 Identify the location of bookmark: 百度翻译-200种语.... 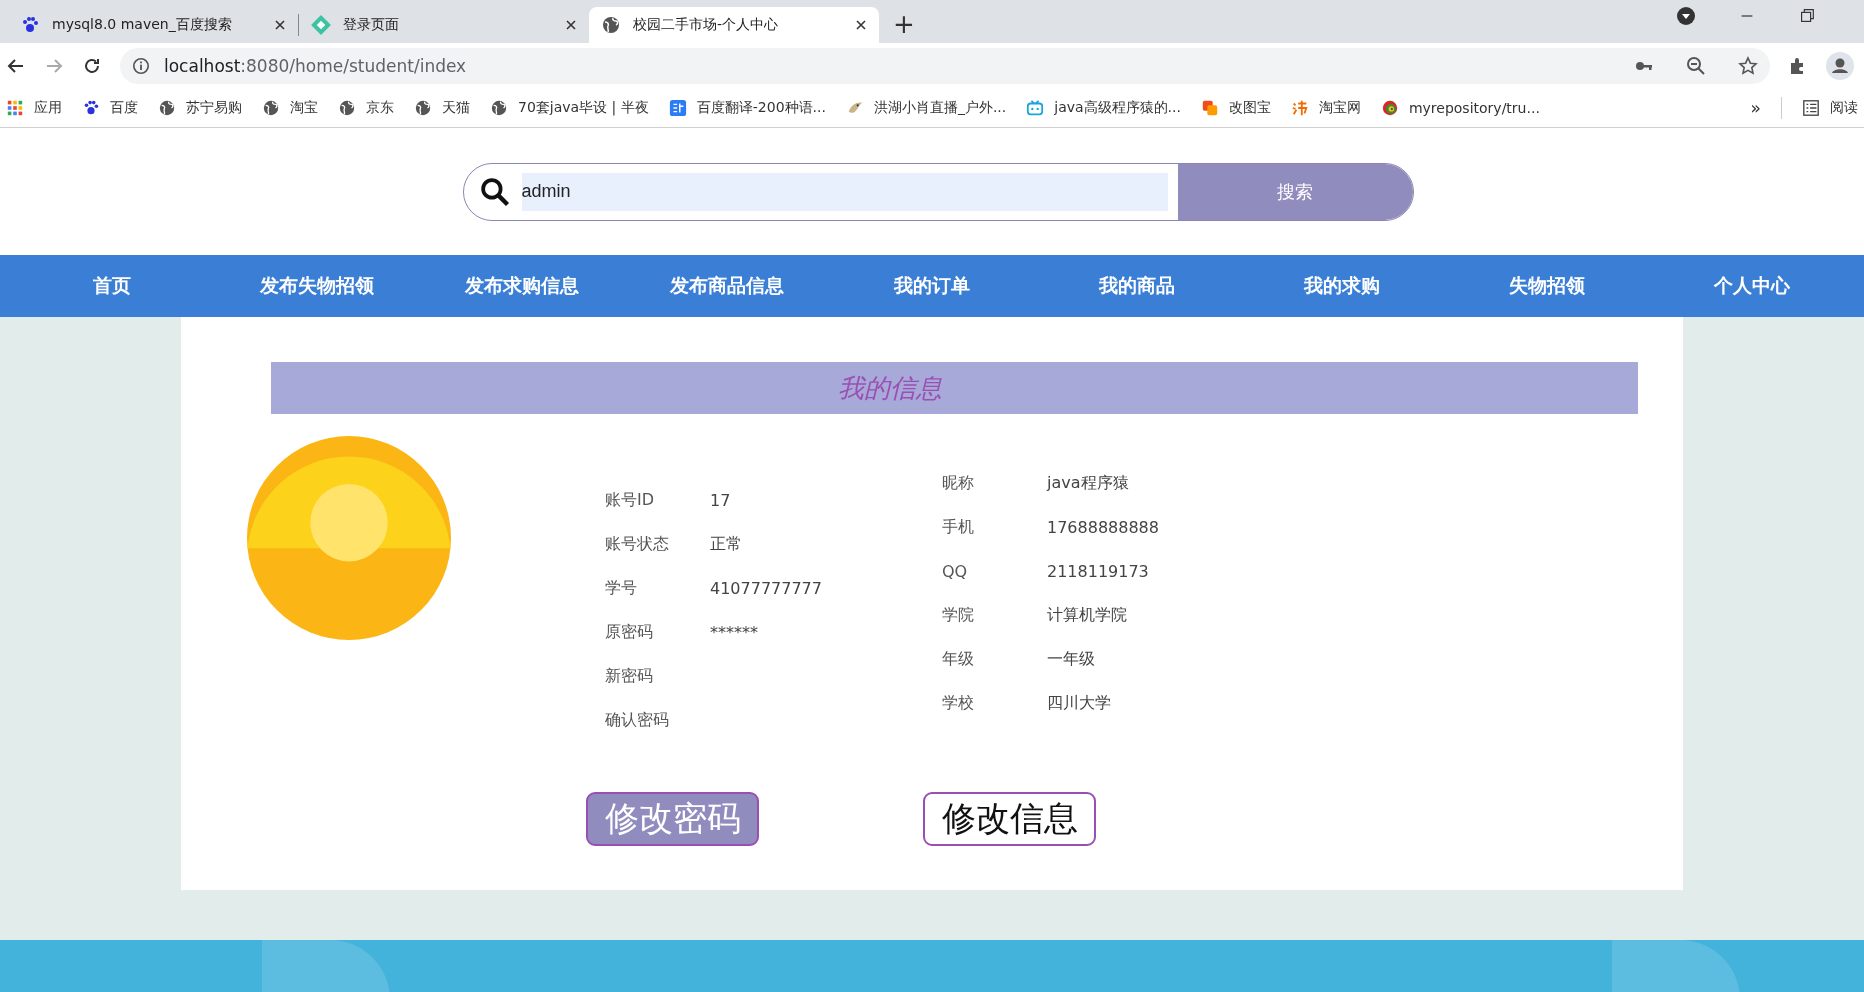
(747, 107).